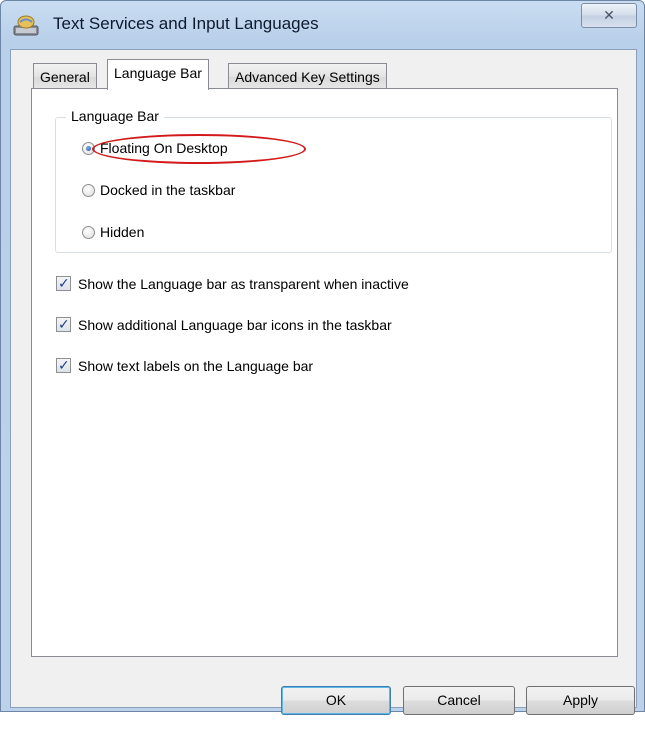 This screenshot has height=740, width=645. I want to click on apply-button: Apply, so click(580, 700).